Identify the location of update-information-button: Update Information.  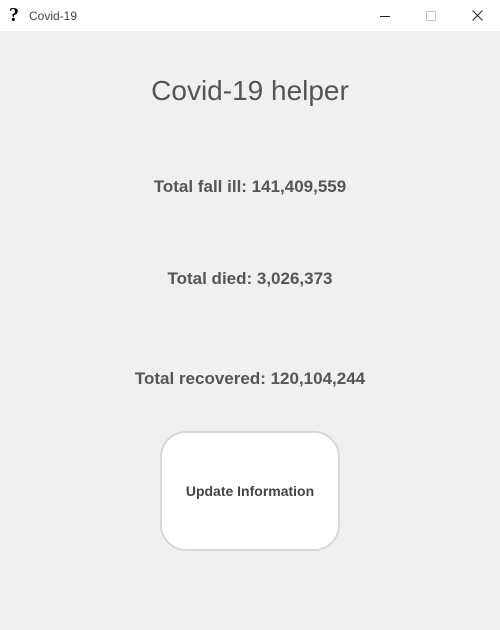
(250, 491).